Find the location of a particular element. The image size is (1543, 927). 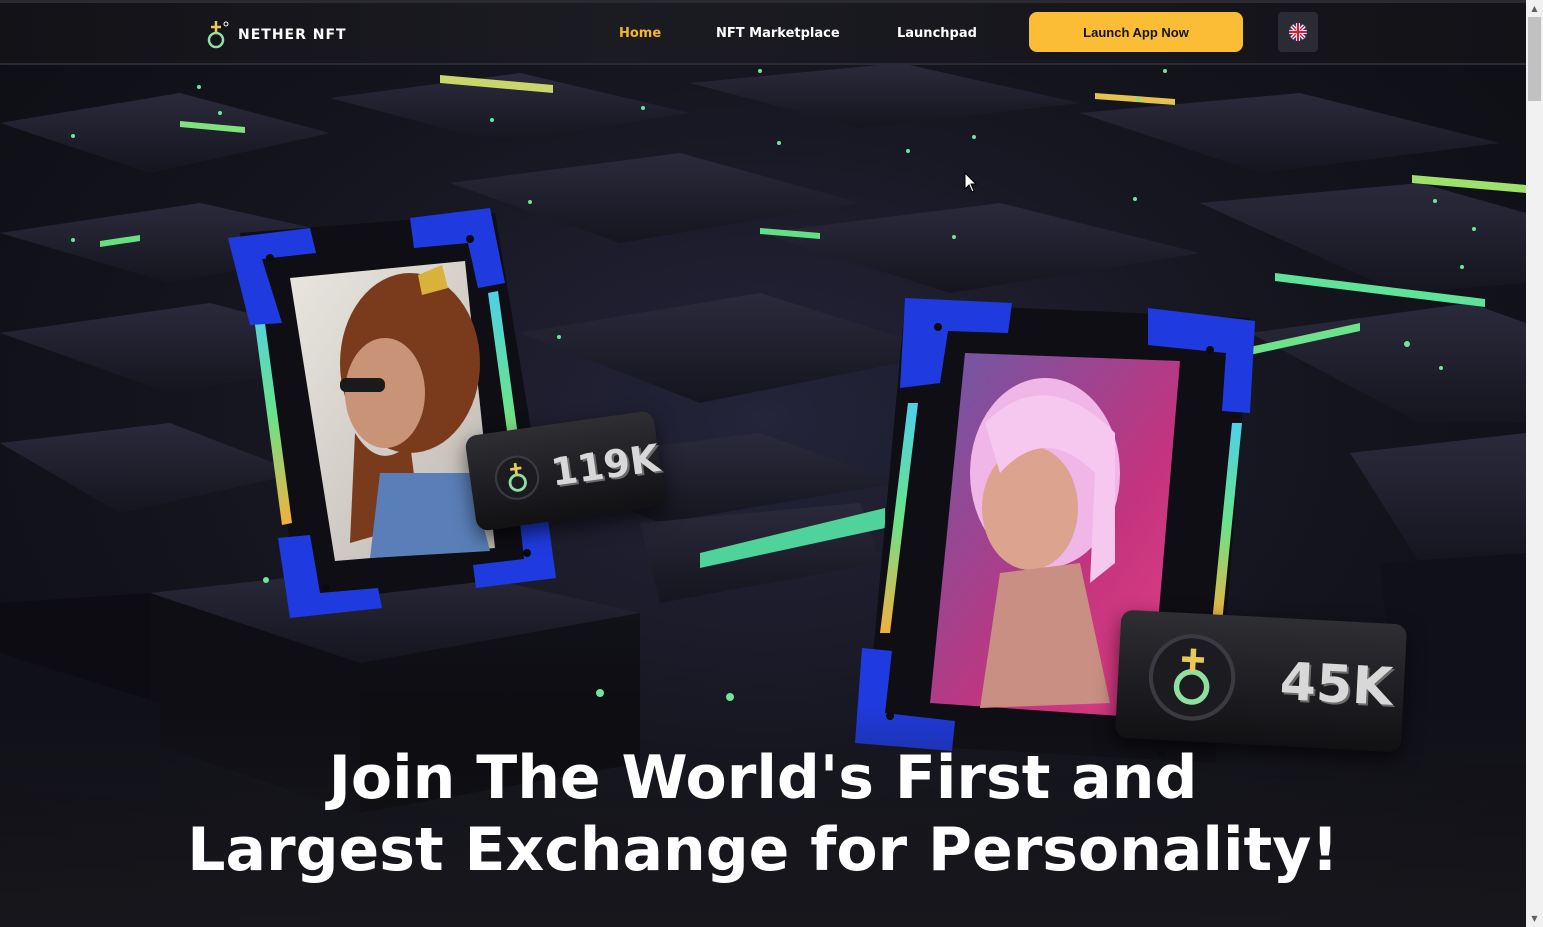

price-label-left: 119K is located at coordinates (605, 465).